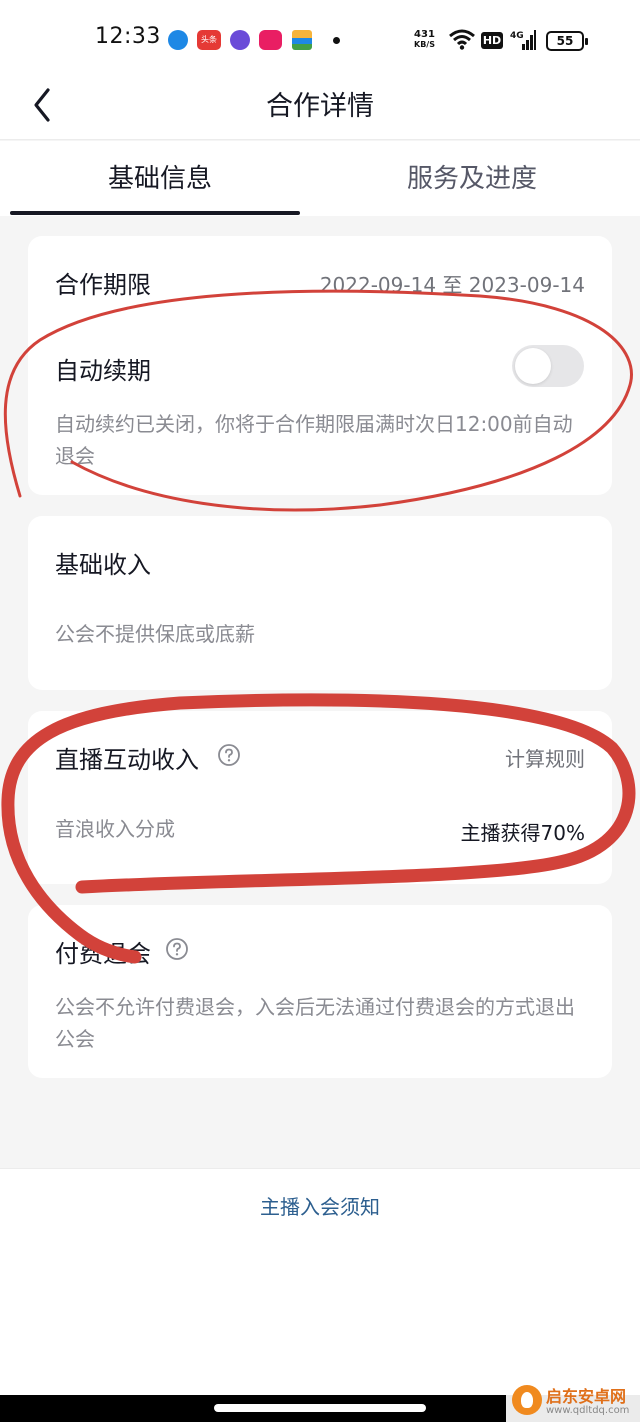  What do you see at coordinates (320, 35) in the screenshot?
I see `status-bar: 12:33 头条 431 KB/S HD 4G 55` at bounding box center [320, 35].